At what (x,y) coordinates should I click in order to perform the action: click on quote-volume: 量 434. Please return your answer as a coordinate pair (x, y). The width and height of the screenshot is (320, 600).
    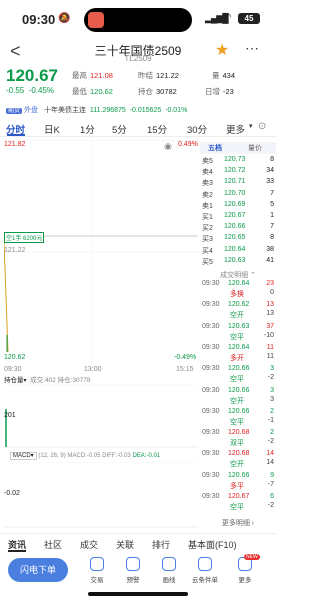
    Looking at the image, I should click on (224, 75).